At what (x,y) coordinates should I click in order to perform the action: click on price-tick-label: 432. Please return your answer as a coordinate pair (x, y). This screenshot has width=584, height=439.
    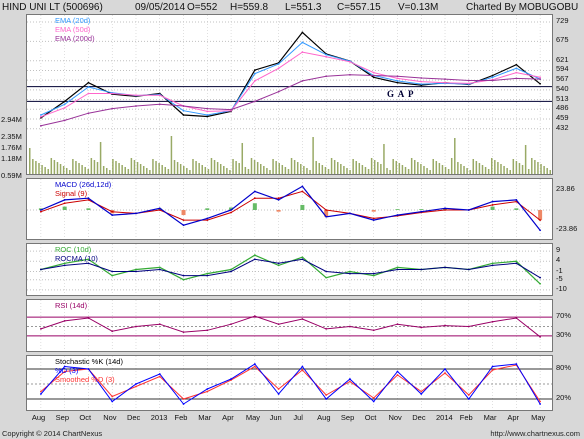
    Looking at the image, I should click on (562, 127).